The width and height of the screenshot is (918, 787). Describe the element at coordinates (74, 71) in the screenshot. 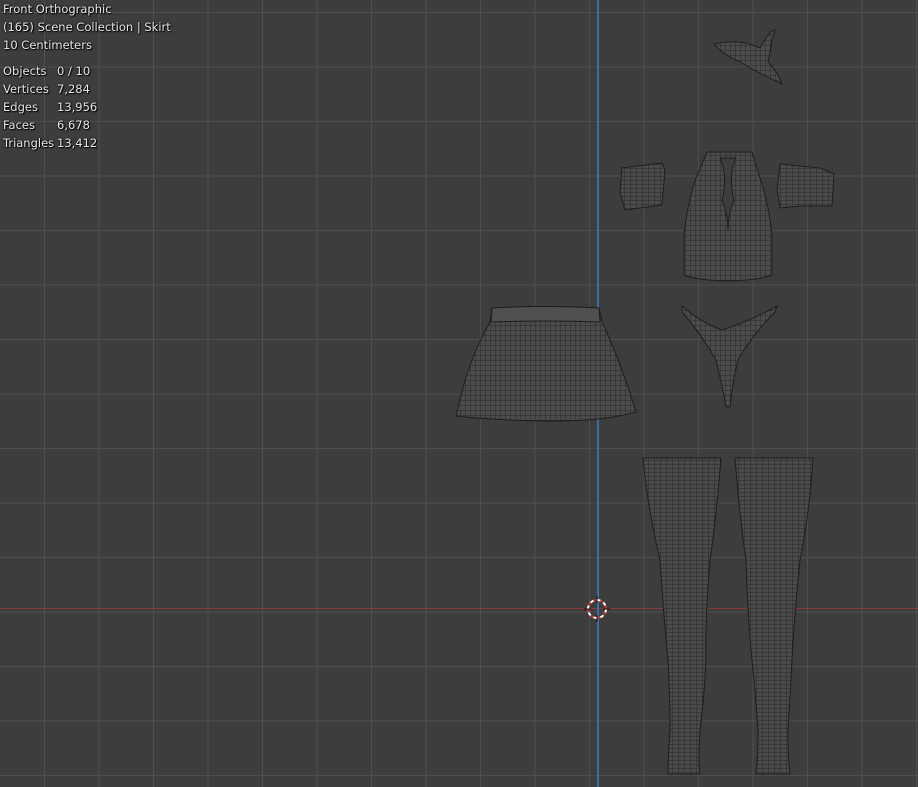

I see `stat-value: 0 / 10` at that location.